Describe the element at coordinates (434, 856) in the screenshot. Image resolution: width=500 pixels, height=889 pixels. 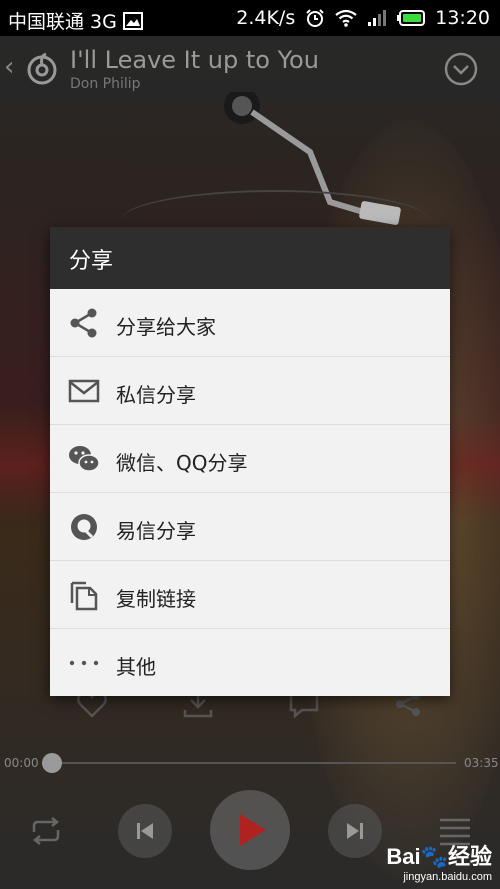
I see `paw-icon: 🐾` at that location.